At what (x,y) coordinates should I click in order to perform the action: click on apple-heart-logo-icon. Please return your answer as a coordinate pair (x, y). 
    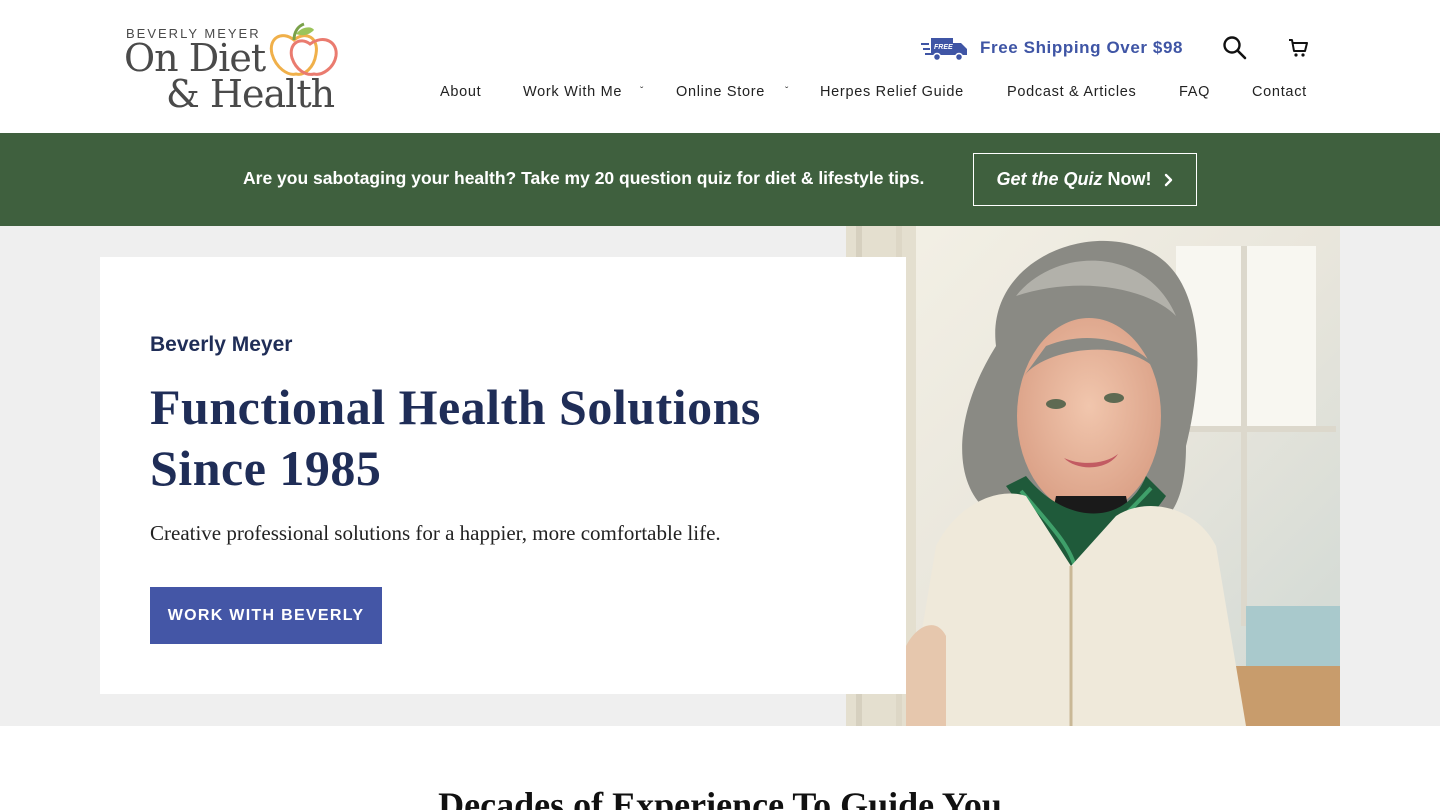
    Looking at the image, I should click on (303, 49).